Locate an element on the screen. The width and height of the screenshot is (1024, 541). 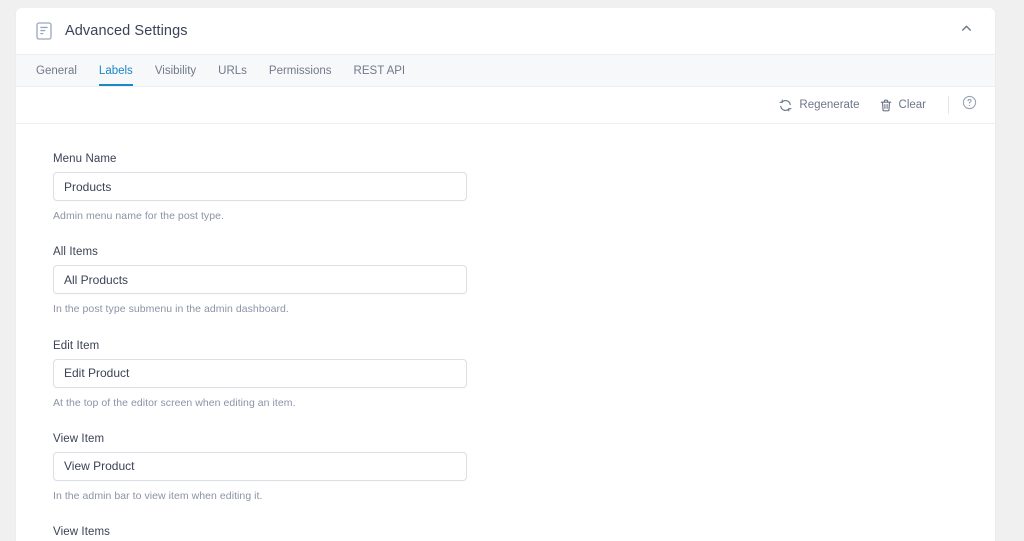
collapse-card-button is located at coordinates (966, 31).